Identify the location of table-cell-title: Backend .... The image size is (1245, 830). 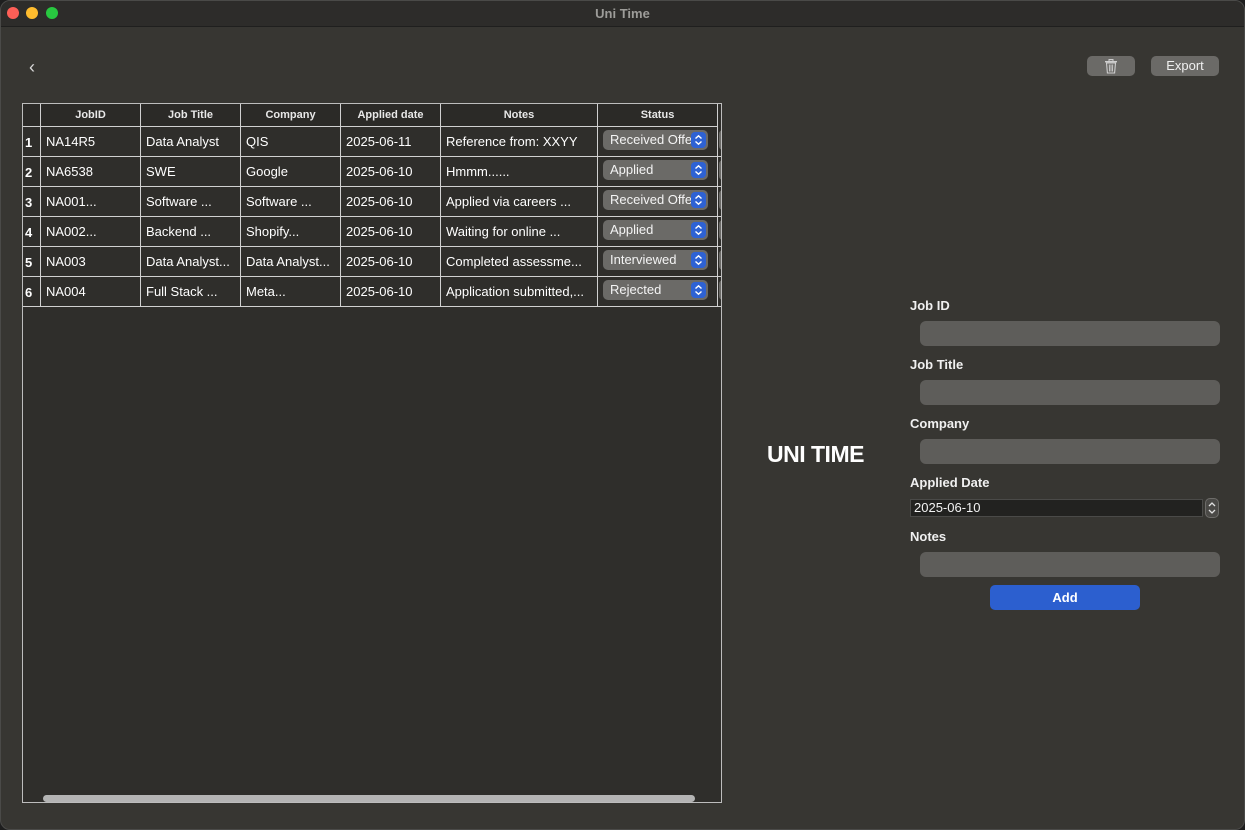
(191, 232).